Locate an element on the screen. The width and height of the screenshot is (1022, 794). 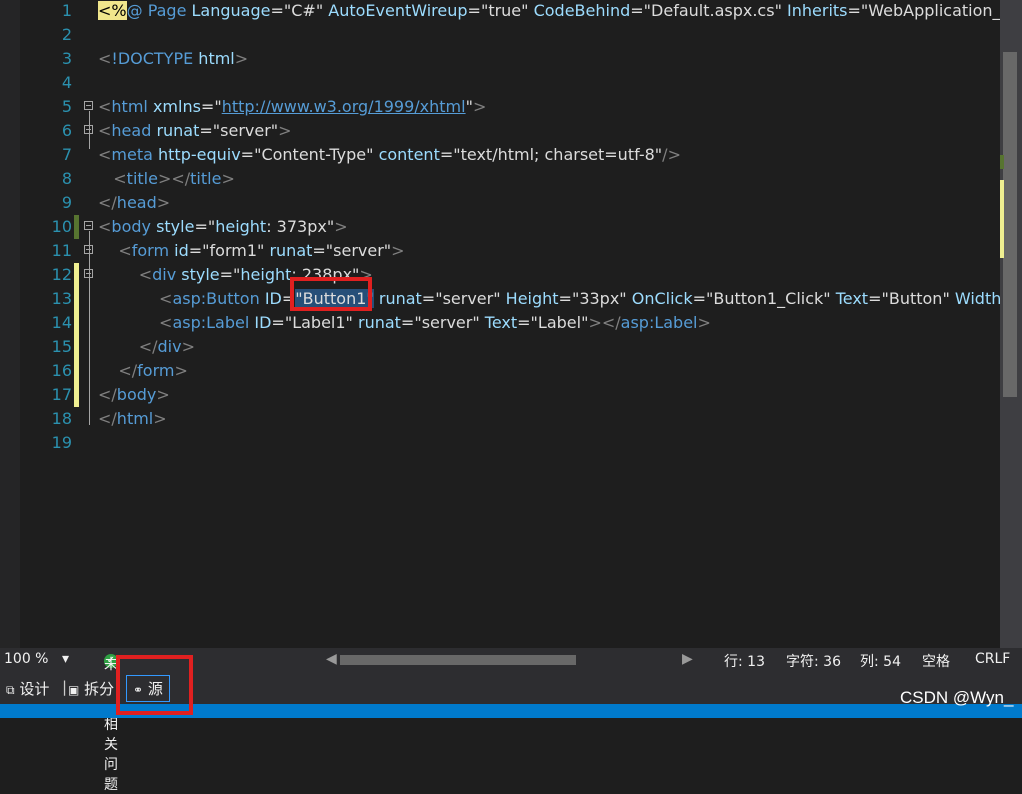
code-text: </head> is located at coordinates (134, 203).